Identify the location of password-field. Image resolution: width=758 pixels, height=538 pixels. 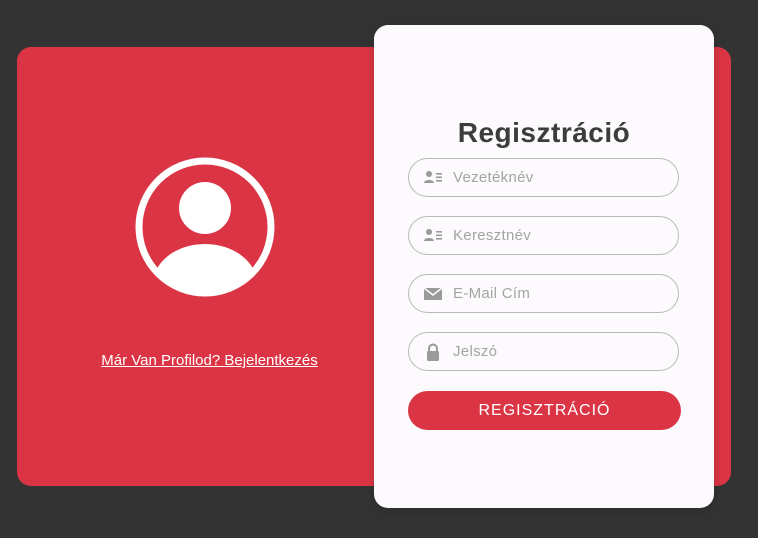
(543, 351).